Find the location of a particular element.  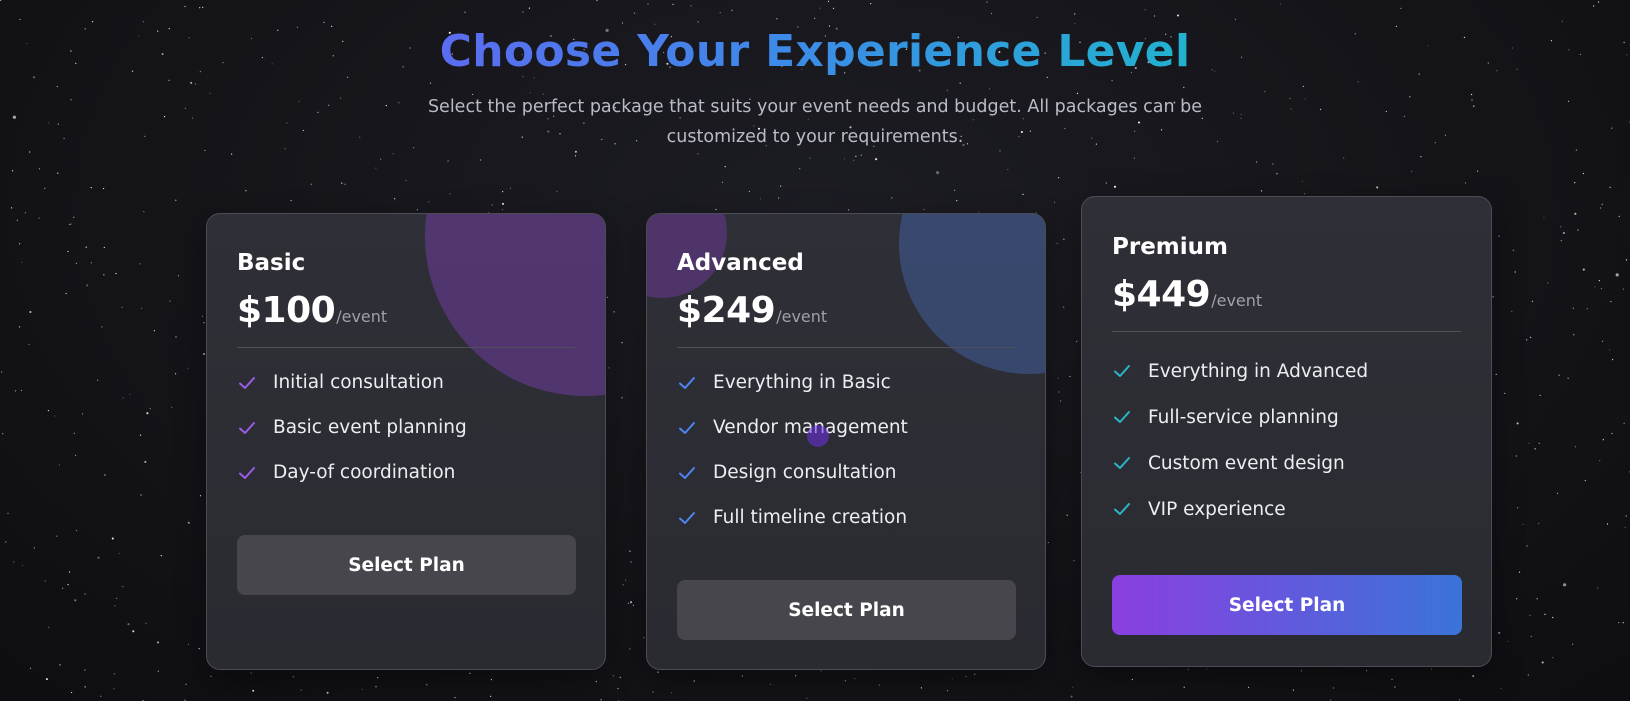

select-plan-button-advanced: Select Plan is located at coordinates (846, 610).